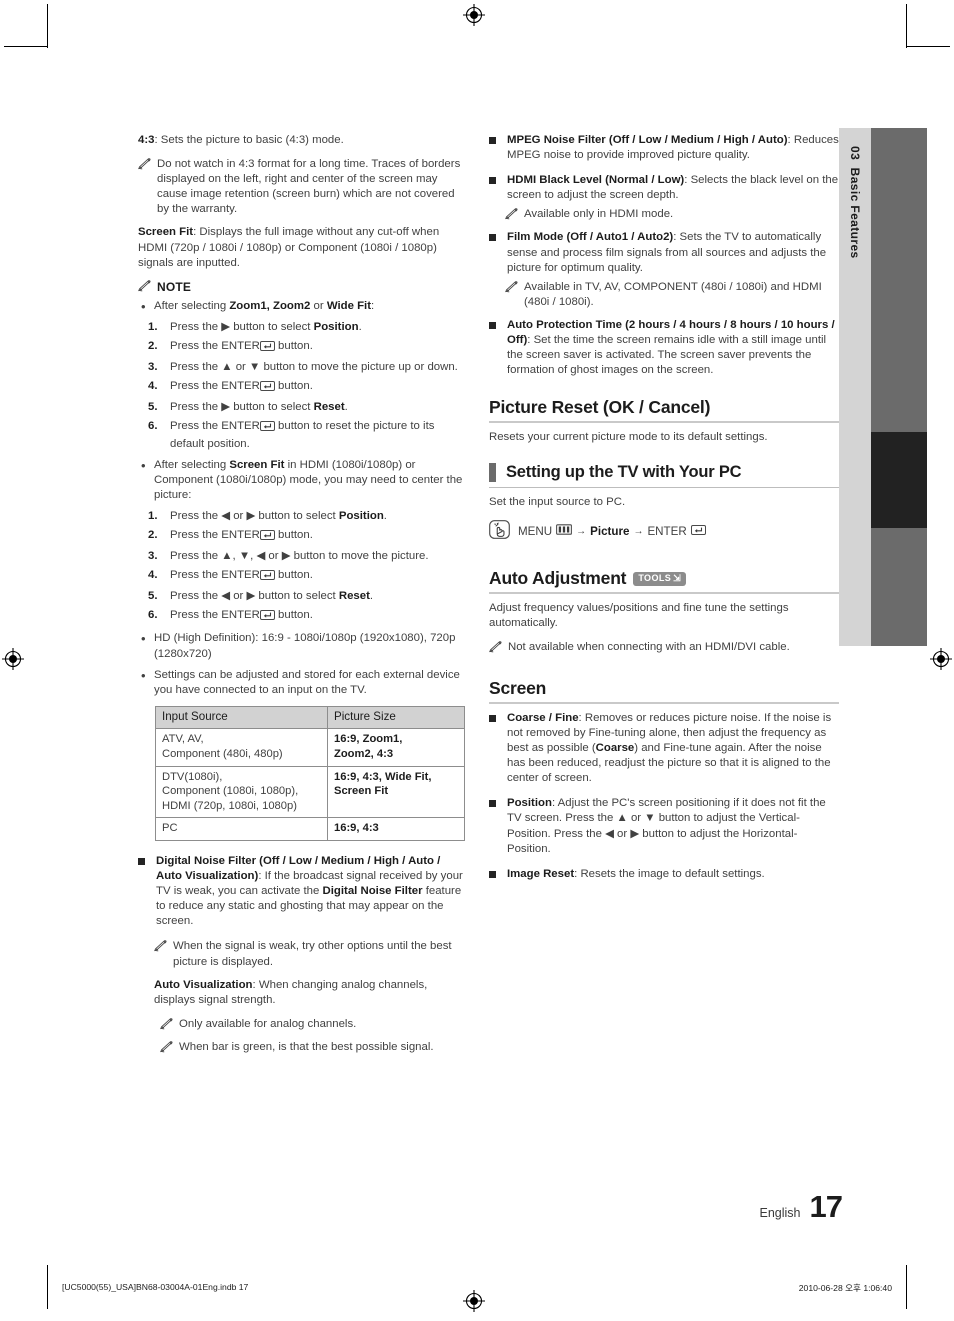  Describe the element at coordinates (319, 327) in the screenshot. I see `step-text: Press the ▶ button to select Position.` at that location.